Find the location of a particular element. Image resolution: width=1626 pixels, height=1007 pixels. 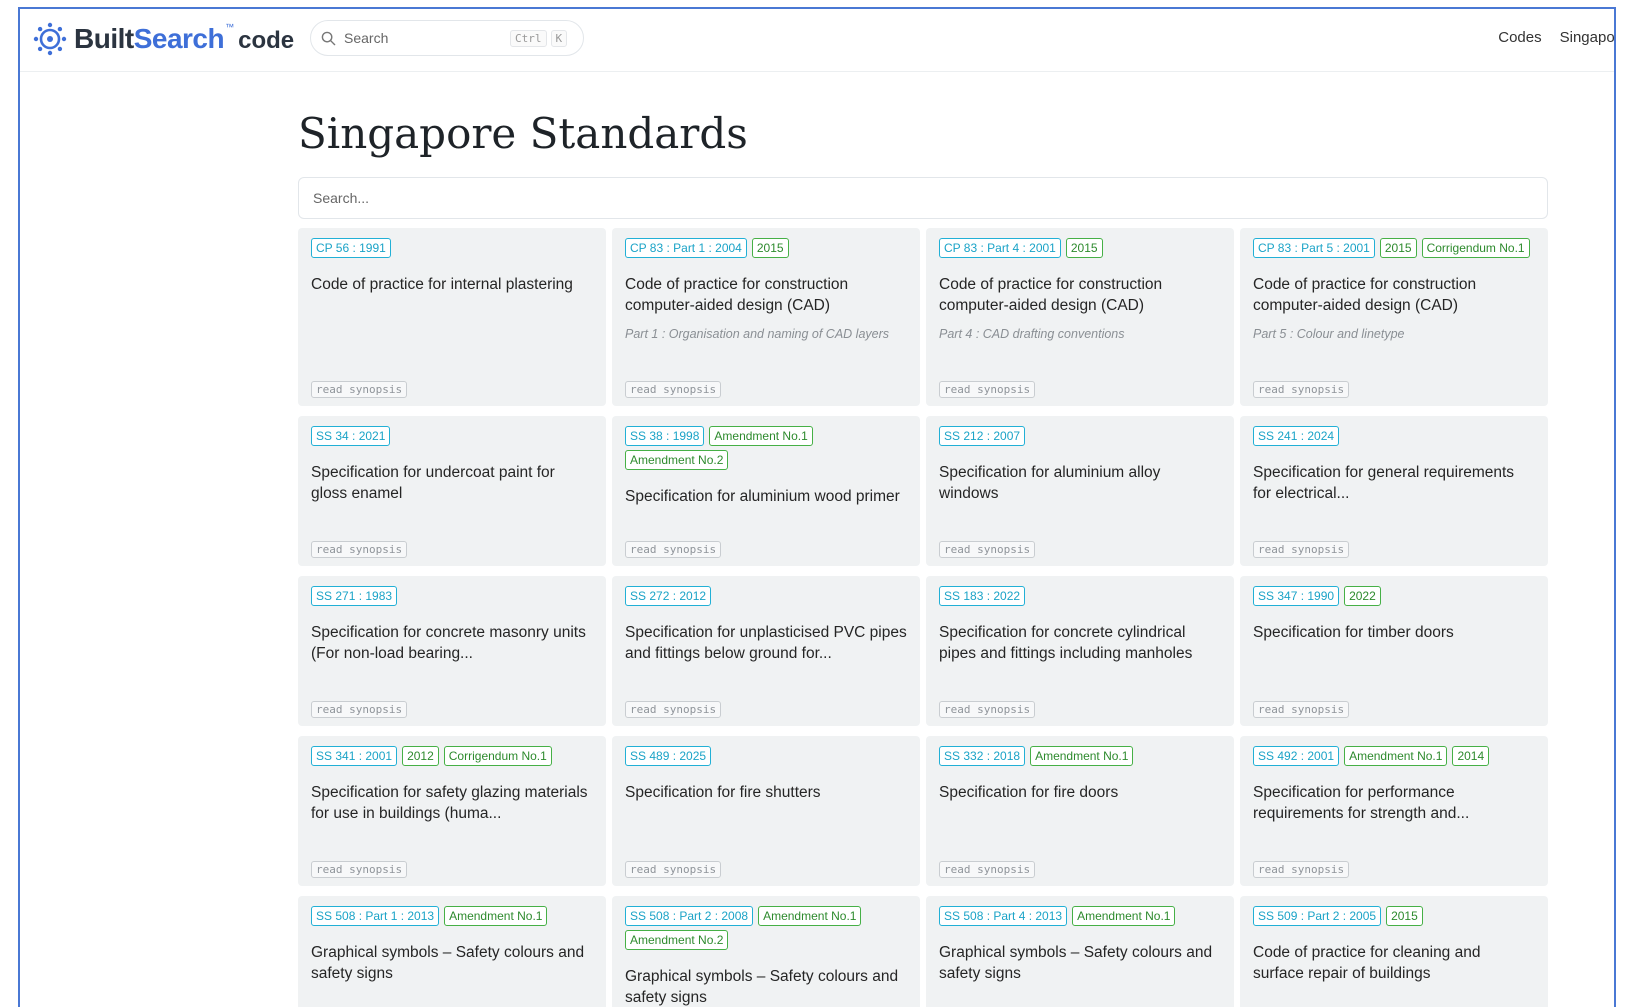

nav-singapore: Singapore is located at coordinates (1587, 37).